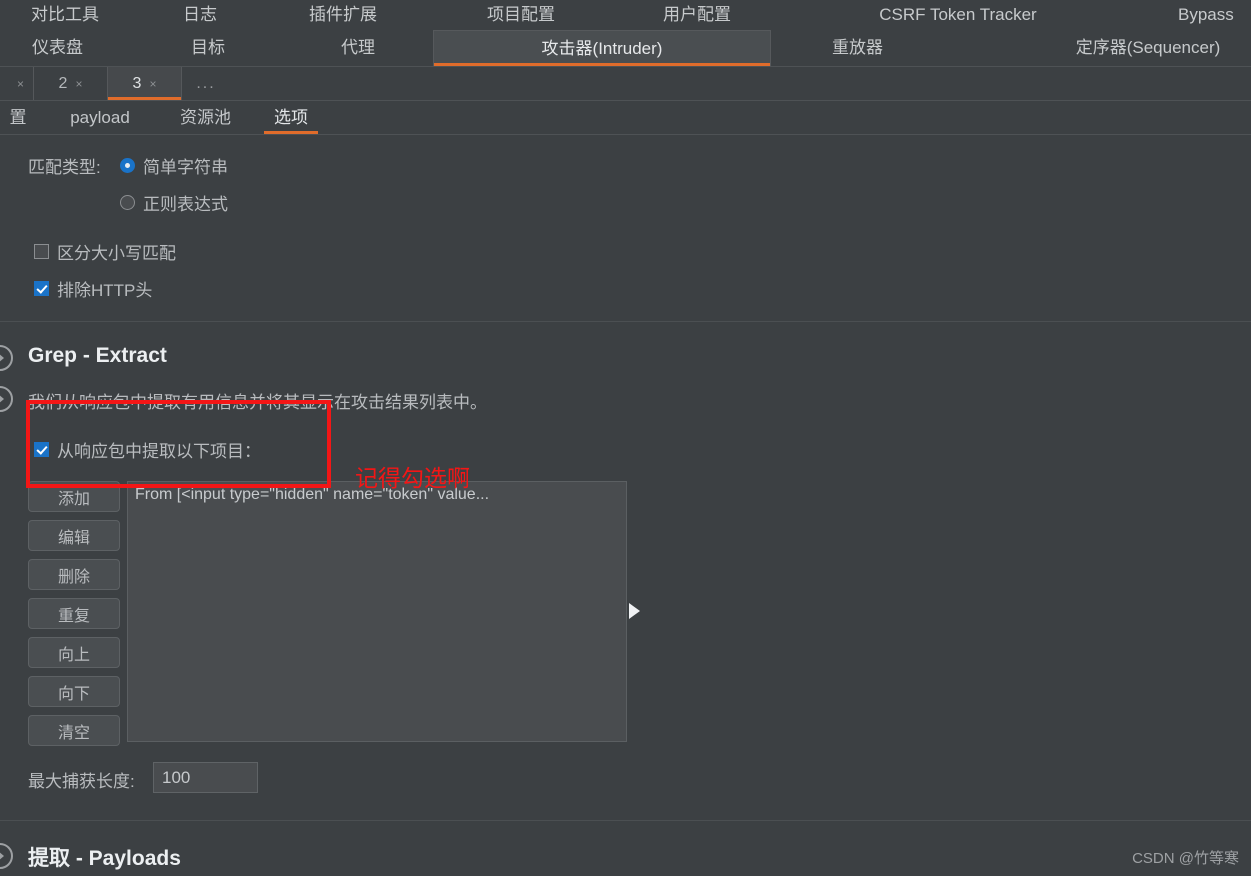  I want to click on max-capture-length-input: 100, so click(205, 777).